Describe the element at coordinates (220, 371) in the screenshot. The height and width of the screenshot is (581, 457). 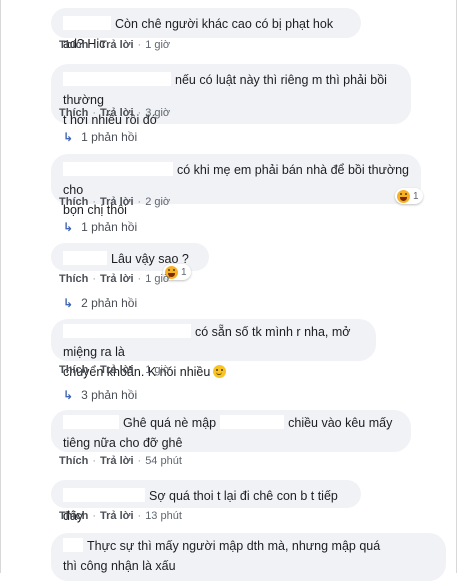
I see `smile-emoji-icon` at that location.